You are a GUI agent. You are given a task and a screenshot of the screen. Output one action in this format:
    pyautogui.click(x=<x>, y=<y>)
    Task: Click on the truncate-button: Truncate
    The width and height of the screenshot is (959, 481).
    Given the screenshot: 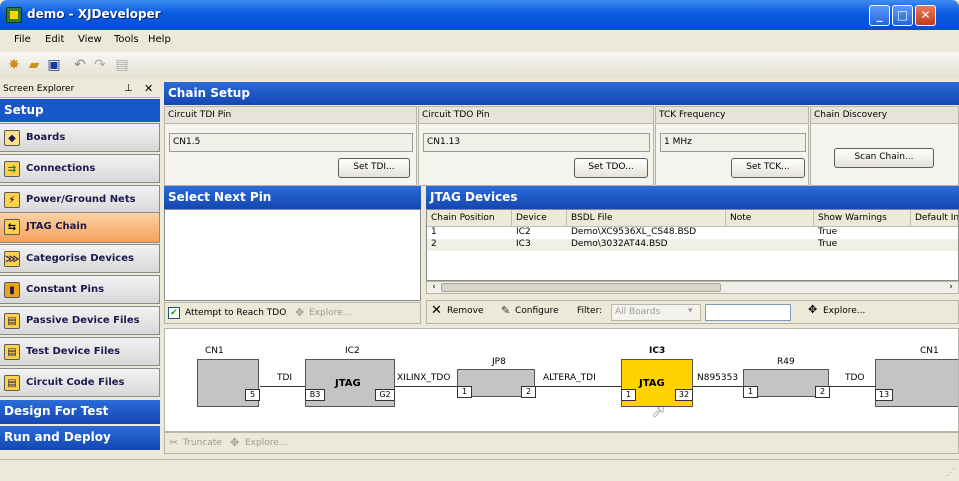 What is the action you would take?
    pyautogui.click(x=202, y=443)
    